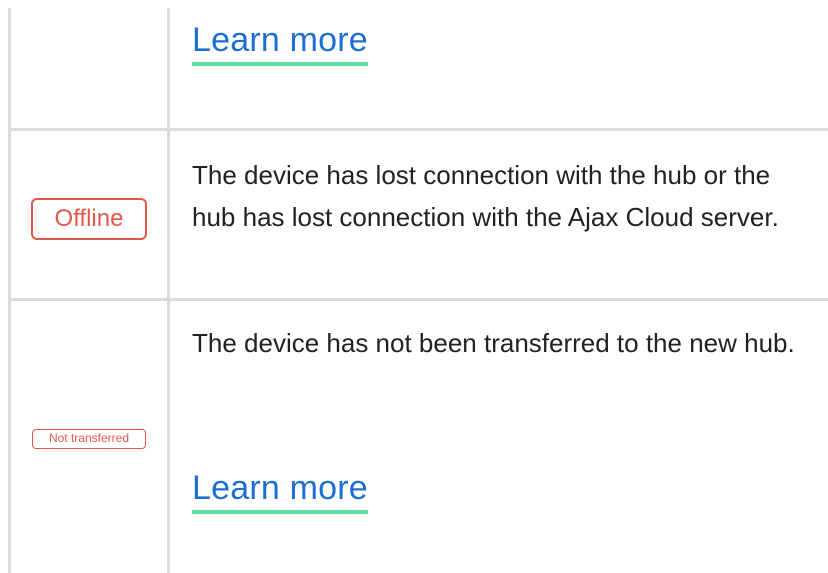  I want to click on table-column-divider, so click(168, 290).